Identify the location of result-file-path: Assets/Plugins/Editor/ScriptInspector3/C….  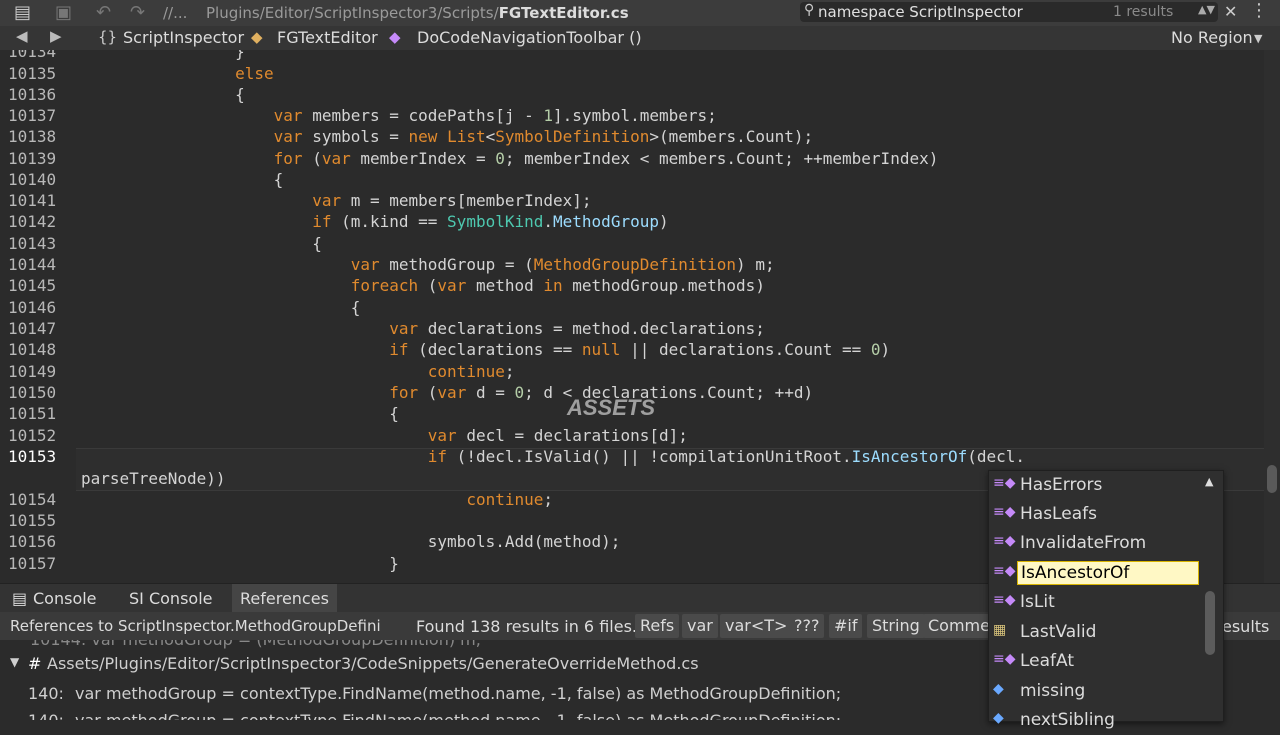
(373, 663).